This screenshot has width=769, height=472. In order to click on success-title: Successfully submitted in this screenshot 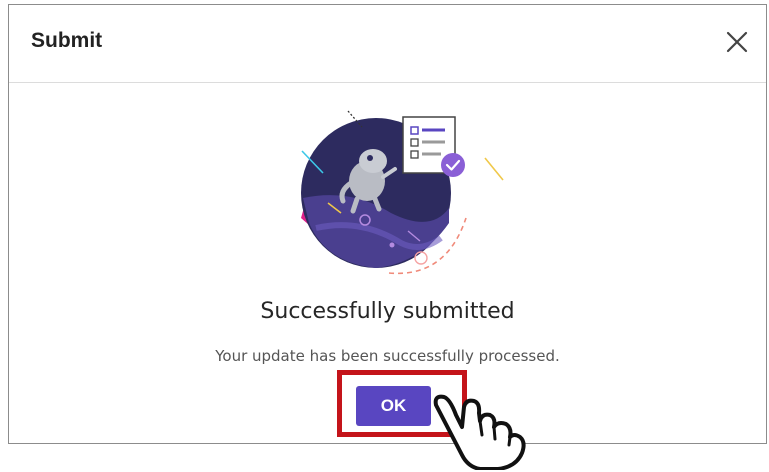, I will do `click(387, 311)`.